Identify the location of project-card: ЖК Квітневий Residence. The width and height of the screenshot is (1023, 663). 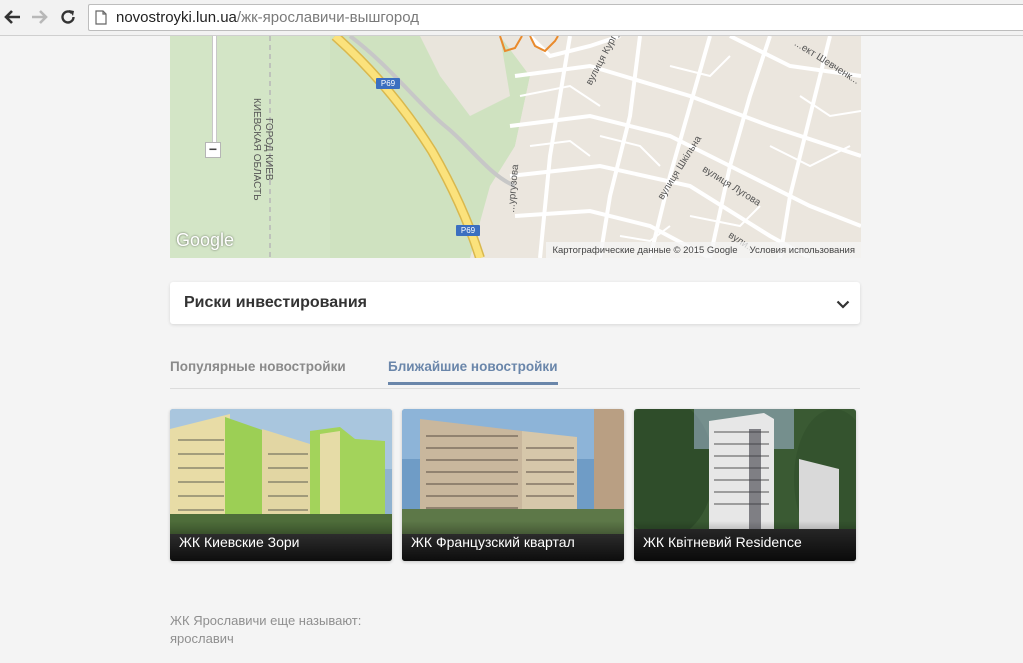
(745, 485).